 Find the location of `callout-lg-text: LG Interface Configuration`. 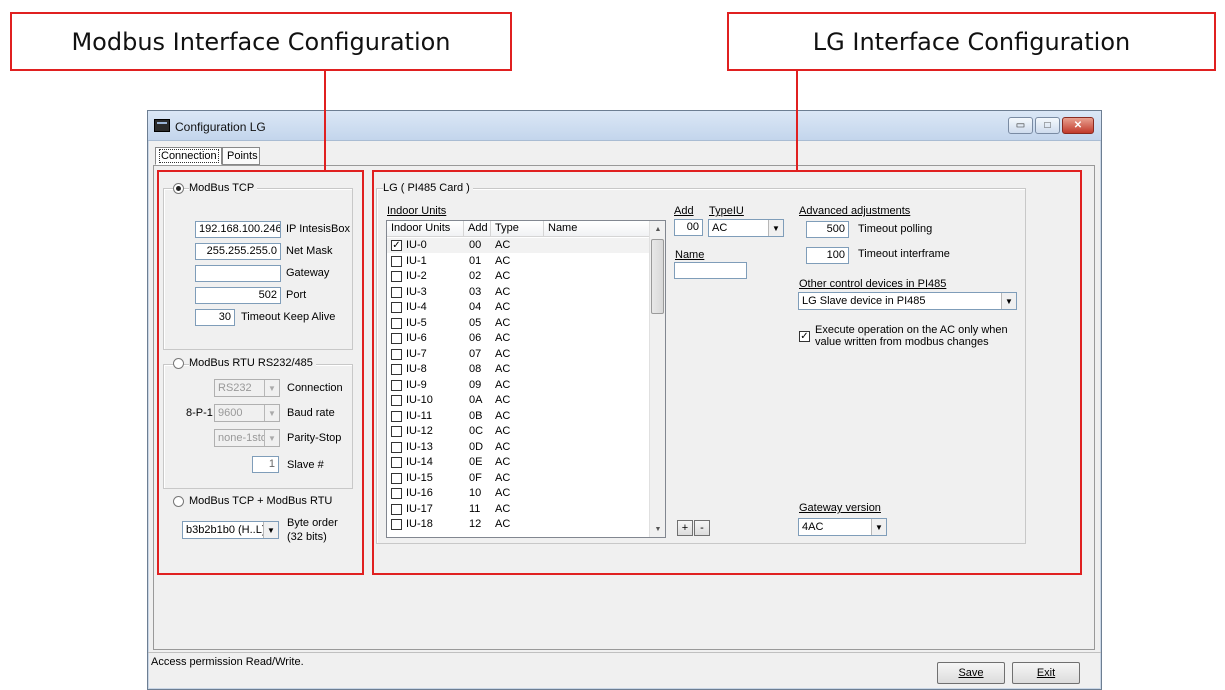

callout-lg-text: LG Interface Configuration is located at coordinates (971, 41).